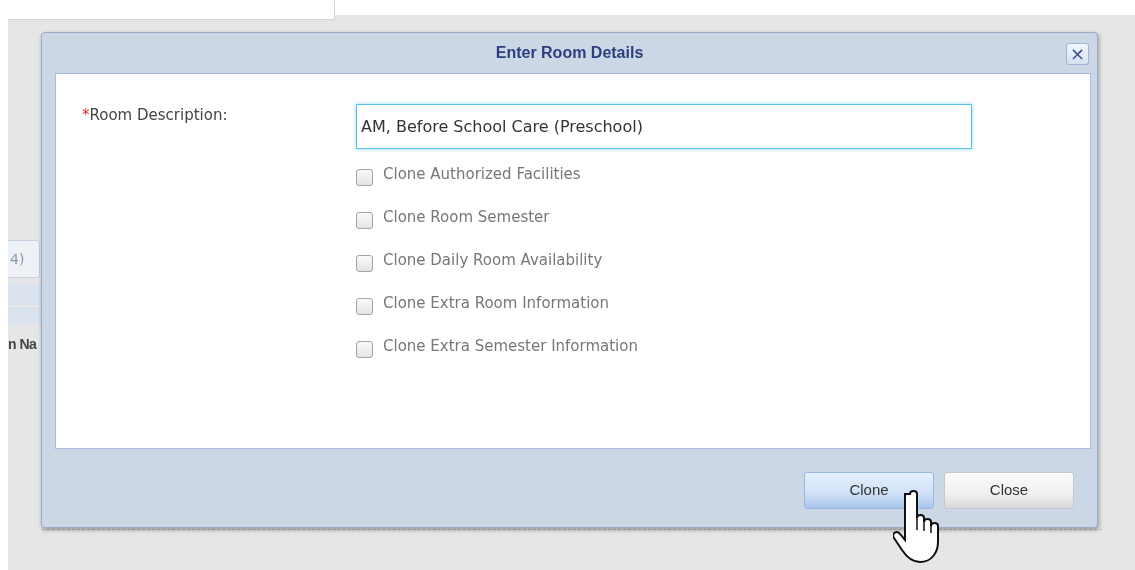  I want to click on checkbox-label: Clone Daily Room Availability, so click(493, 261).